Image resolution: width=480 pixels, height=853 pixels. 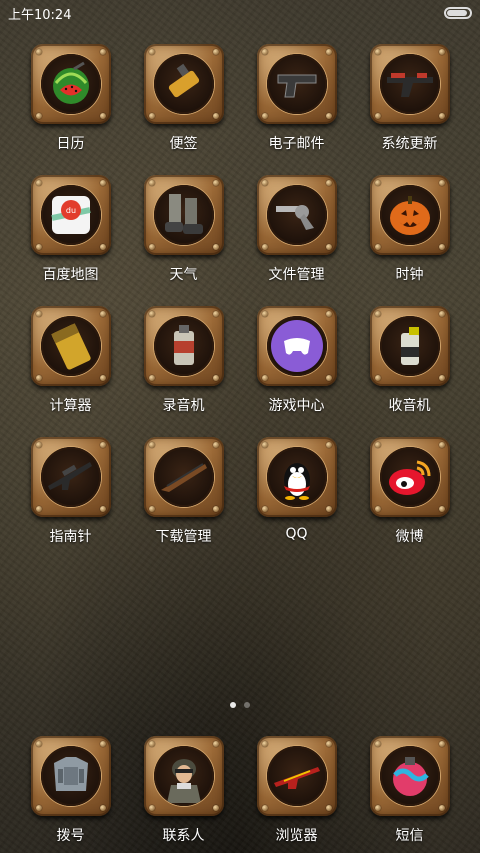 What do you see at coordinates (183, 406) in the screenshot?
I see `app-label: 录音机` at bounding box center [183, 406].